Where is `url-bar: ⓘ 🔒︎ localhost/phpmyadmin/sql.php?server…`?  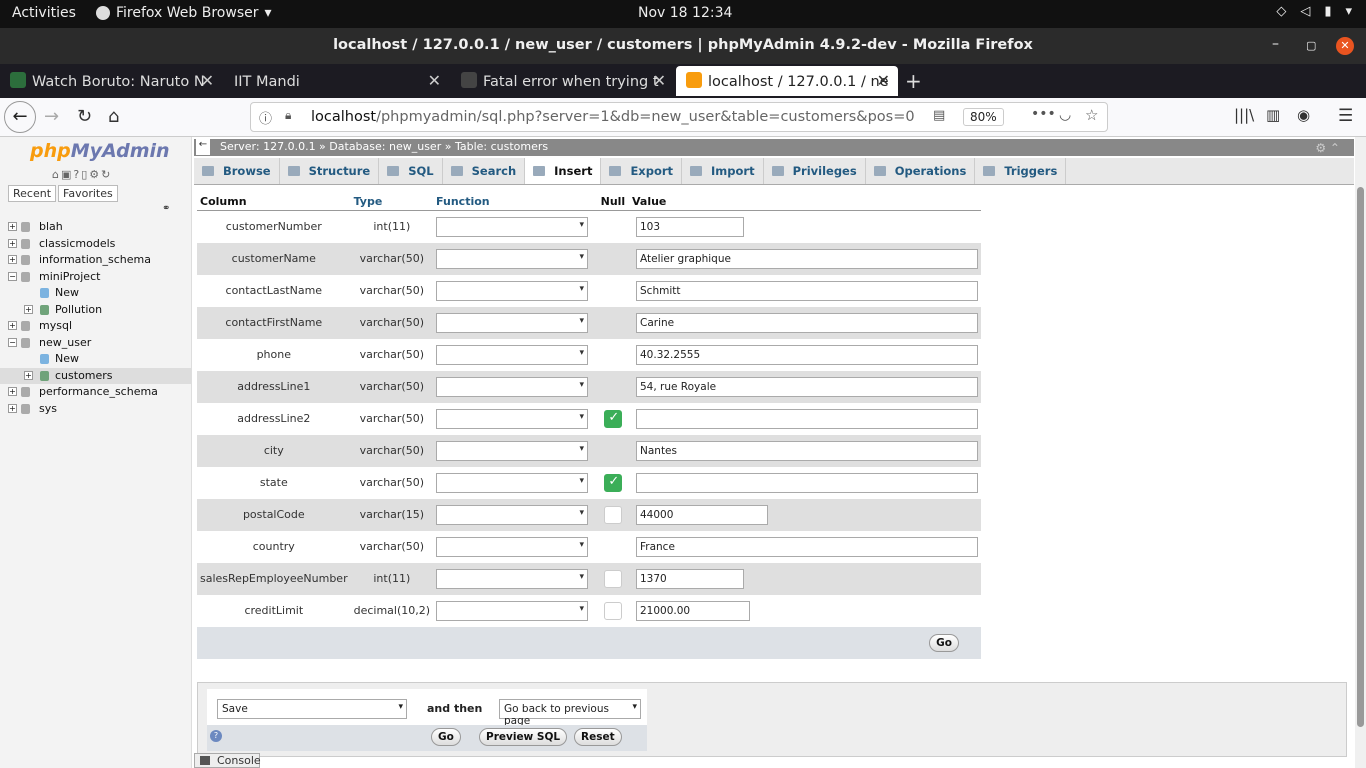 url-bar: ⓘ 🔒︎ localhost/phpmyadmin/sql.php?server… is located at coordinates (679, 117).